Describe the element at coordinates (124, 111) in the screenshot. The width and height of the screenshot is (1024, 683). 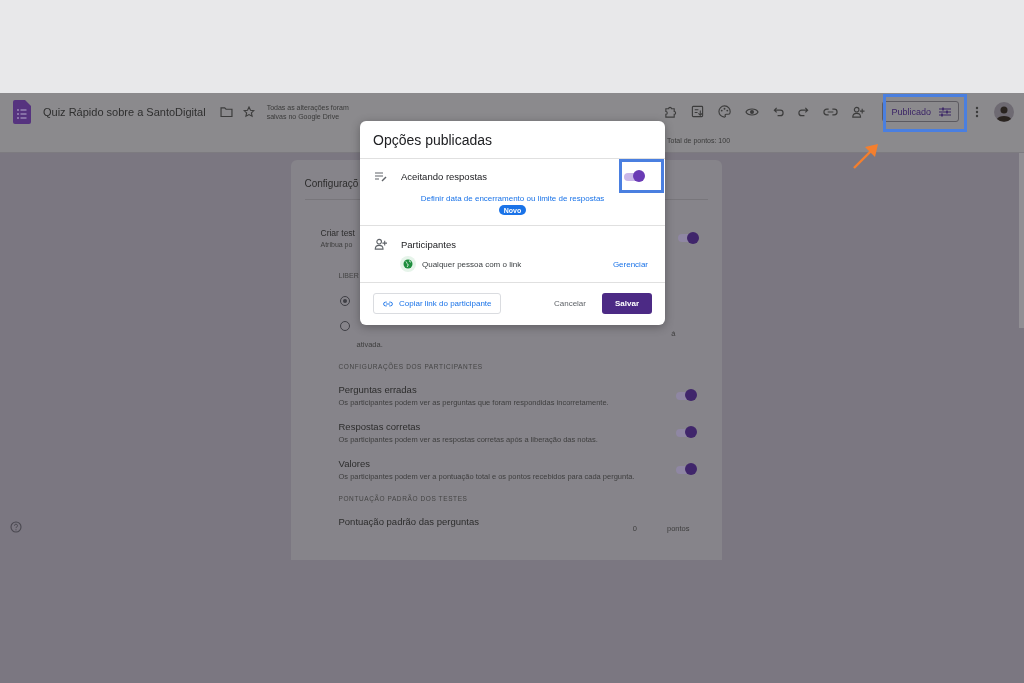
I see `form-title: Quiz Rápido sobre a SantoDigital` at that location.